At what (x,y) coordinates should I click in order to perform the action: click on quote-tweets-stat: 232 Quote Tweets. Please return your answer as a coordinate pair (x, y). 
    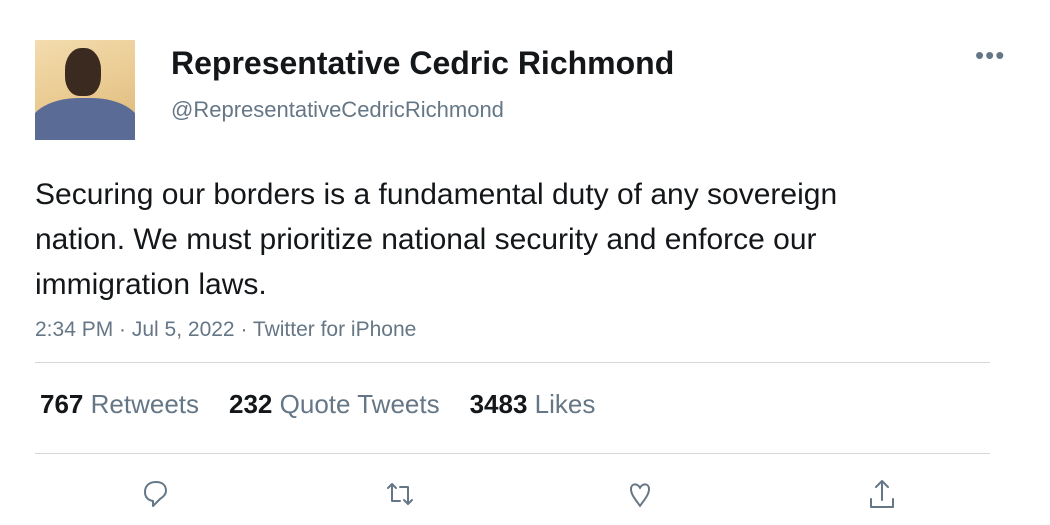
    Looking at the image, I should click on (334, 404).